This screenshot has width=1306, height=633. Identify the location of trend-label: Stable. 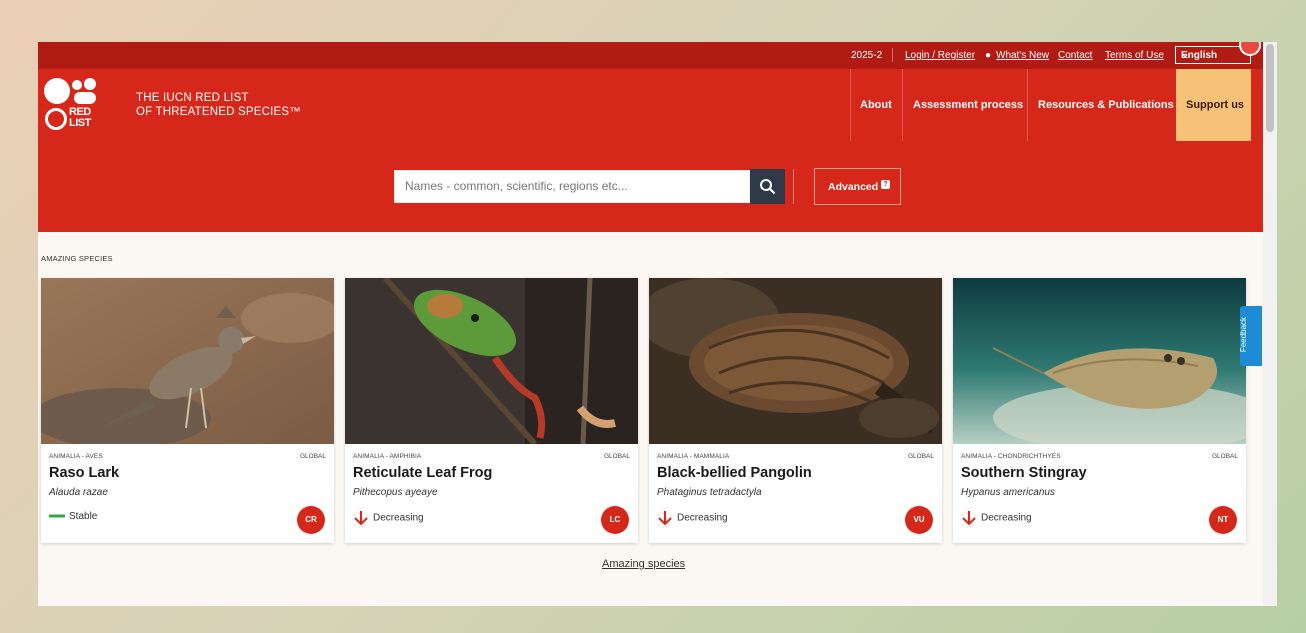
(83, 516).